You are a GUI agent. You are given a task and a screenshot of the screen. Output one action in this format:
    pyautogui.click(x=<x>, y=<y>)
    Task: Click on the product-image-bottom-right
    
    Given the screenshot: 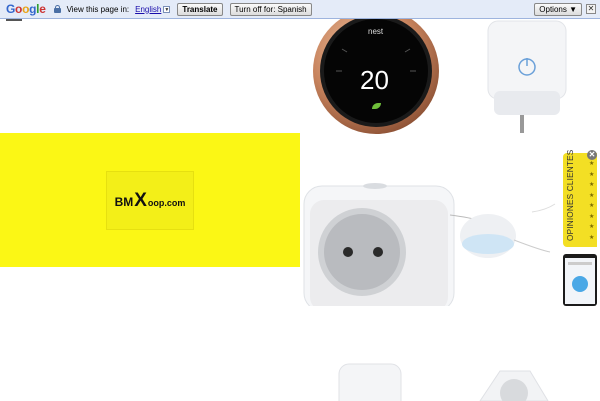 What is the action you would take?
    pyautogui.click(x=510, y=383)
    